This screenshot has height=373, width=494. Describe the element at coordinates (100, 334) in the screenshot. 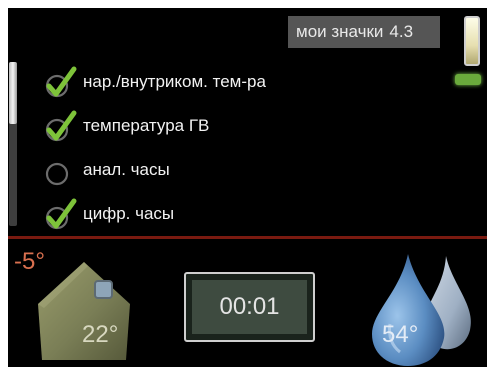

I see `indoor-temperature: 22°` at that location.